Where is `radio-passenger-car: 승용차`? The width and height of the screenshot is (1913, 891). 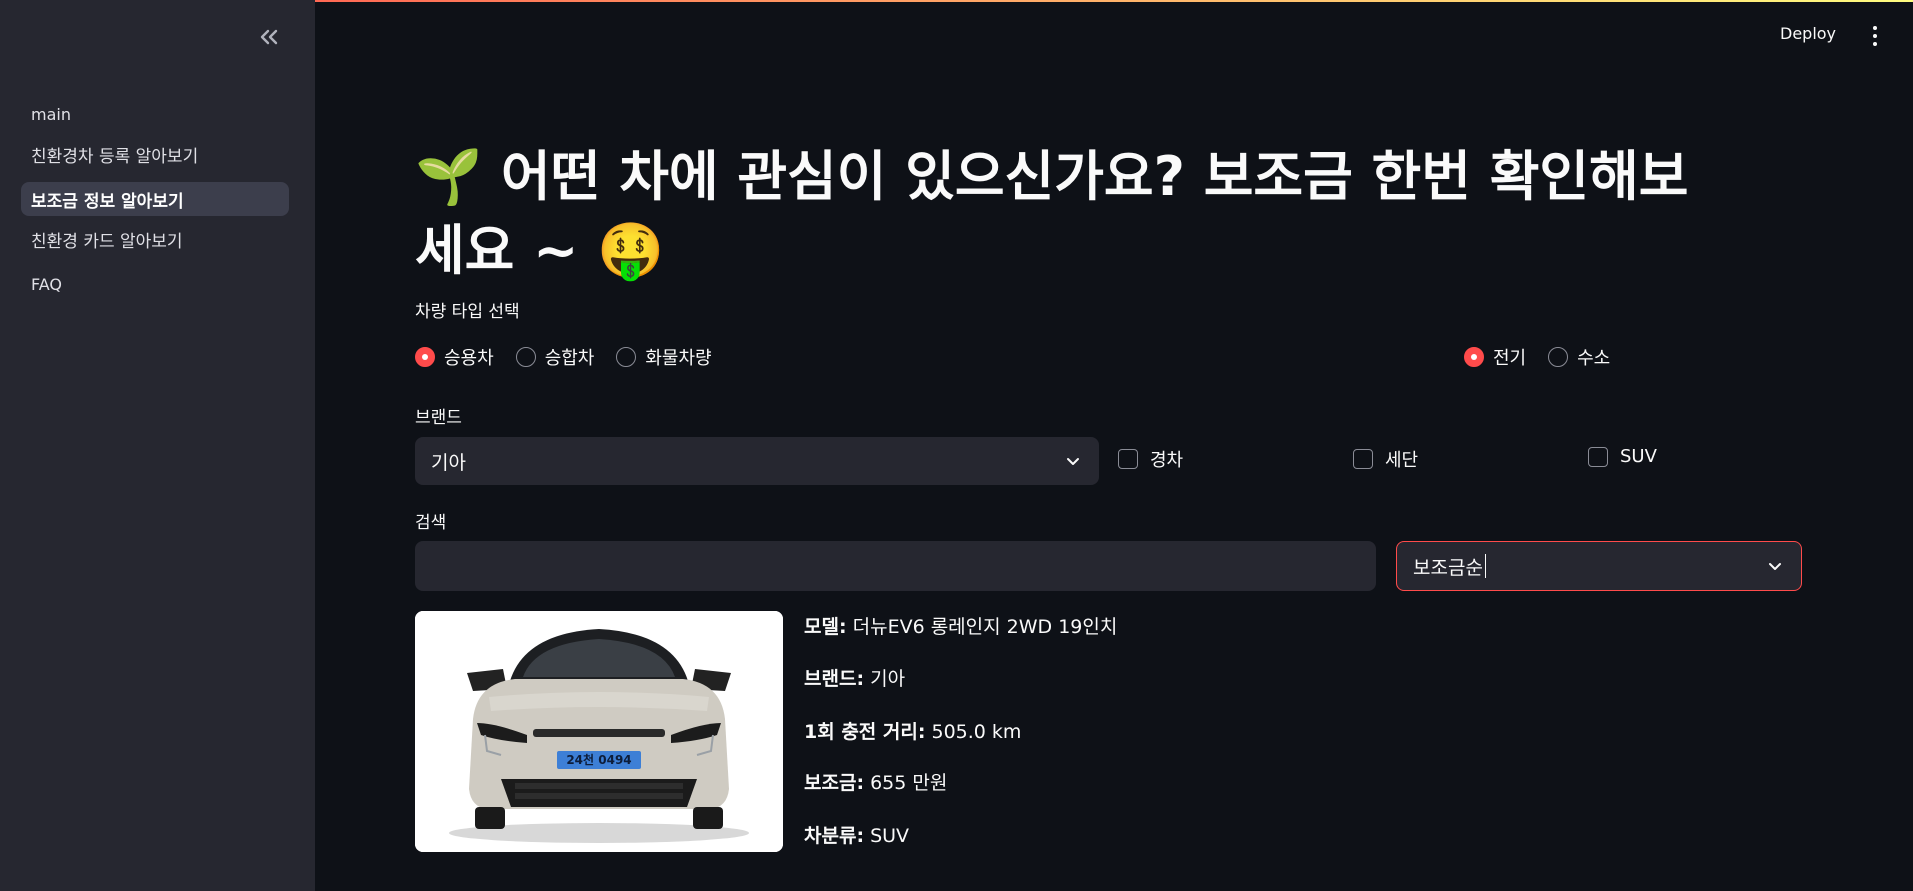
radio-passenger-car: 승용차 is located at coordinates (454, 357).